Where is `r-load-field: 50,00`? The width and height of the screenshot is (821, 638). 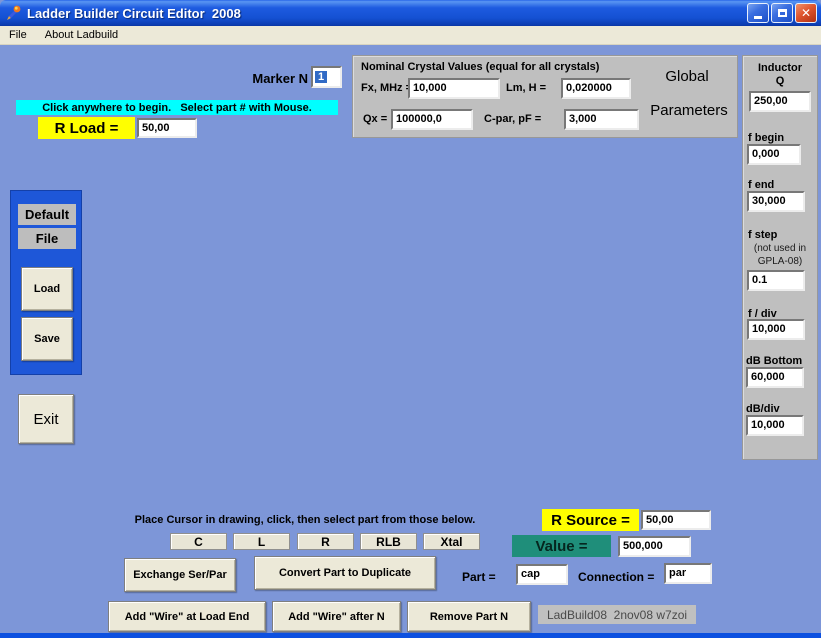
r-load-field: 50,00 is located at coordinates (167, 128).